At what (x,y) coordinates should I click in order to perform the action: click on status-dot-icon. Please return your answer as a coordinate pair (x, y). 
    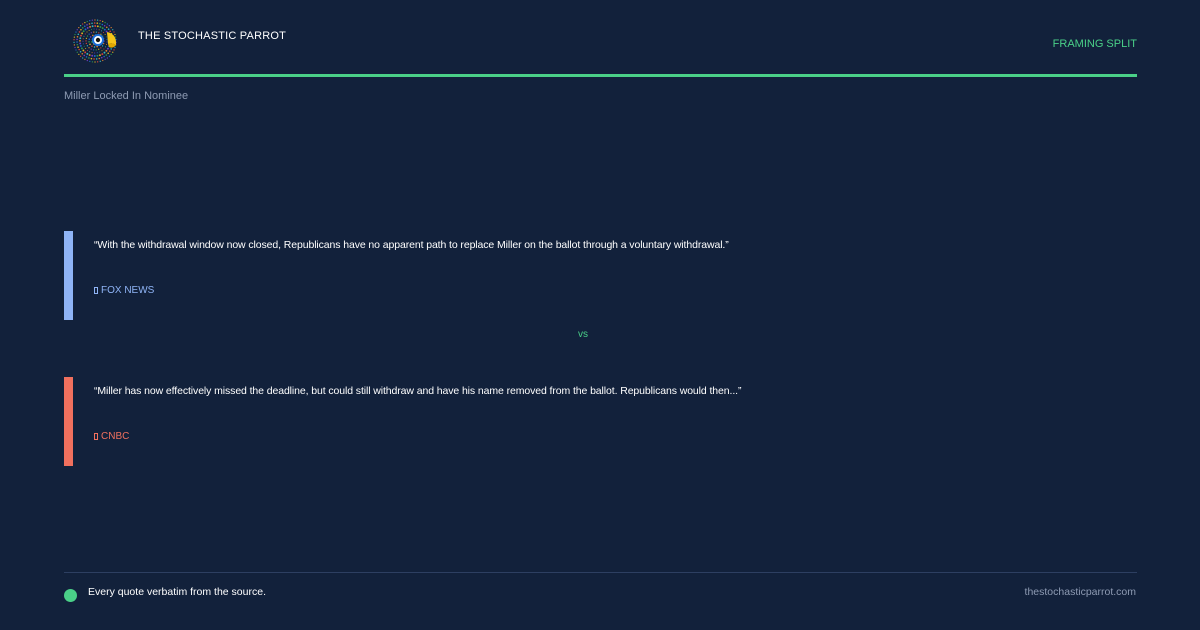
    Looking at the image, I should click on (70, 595).